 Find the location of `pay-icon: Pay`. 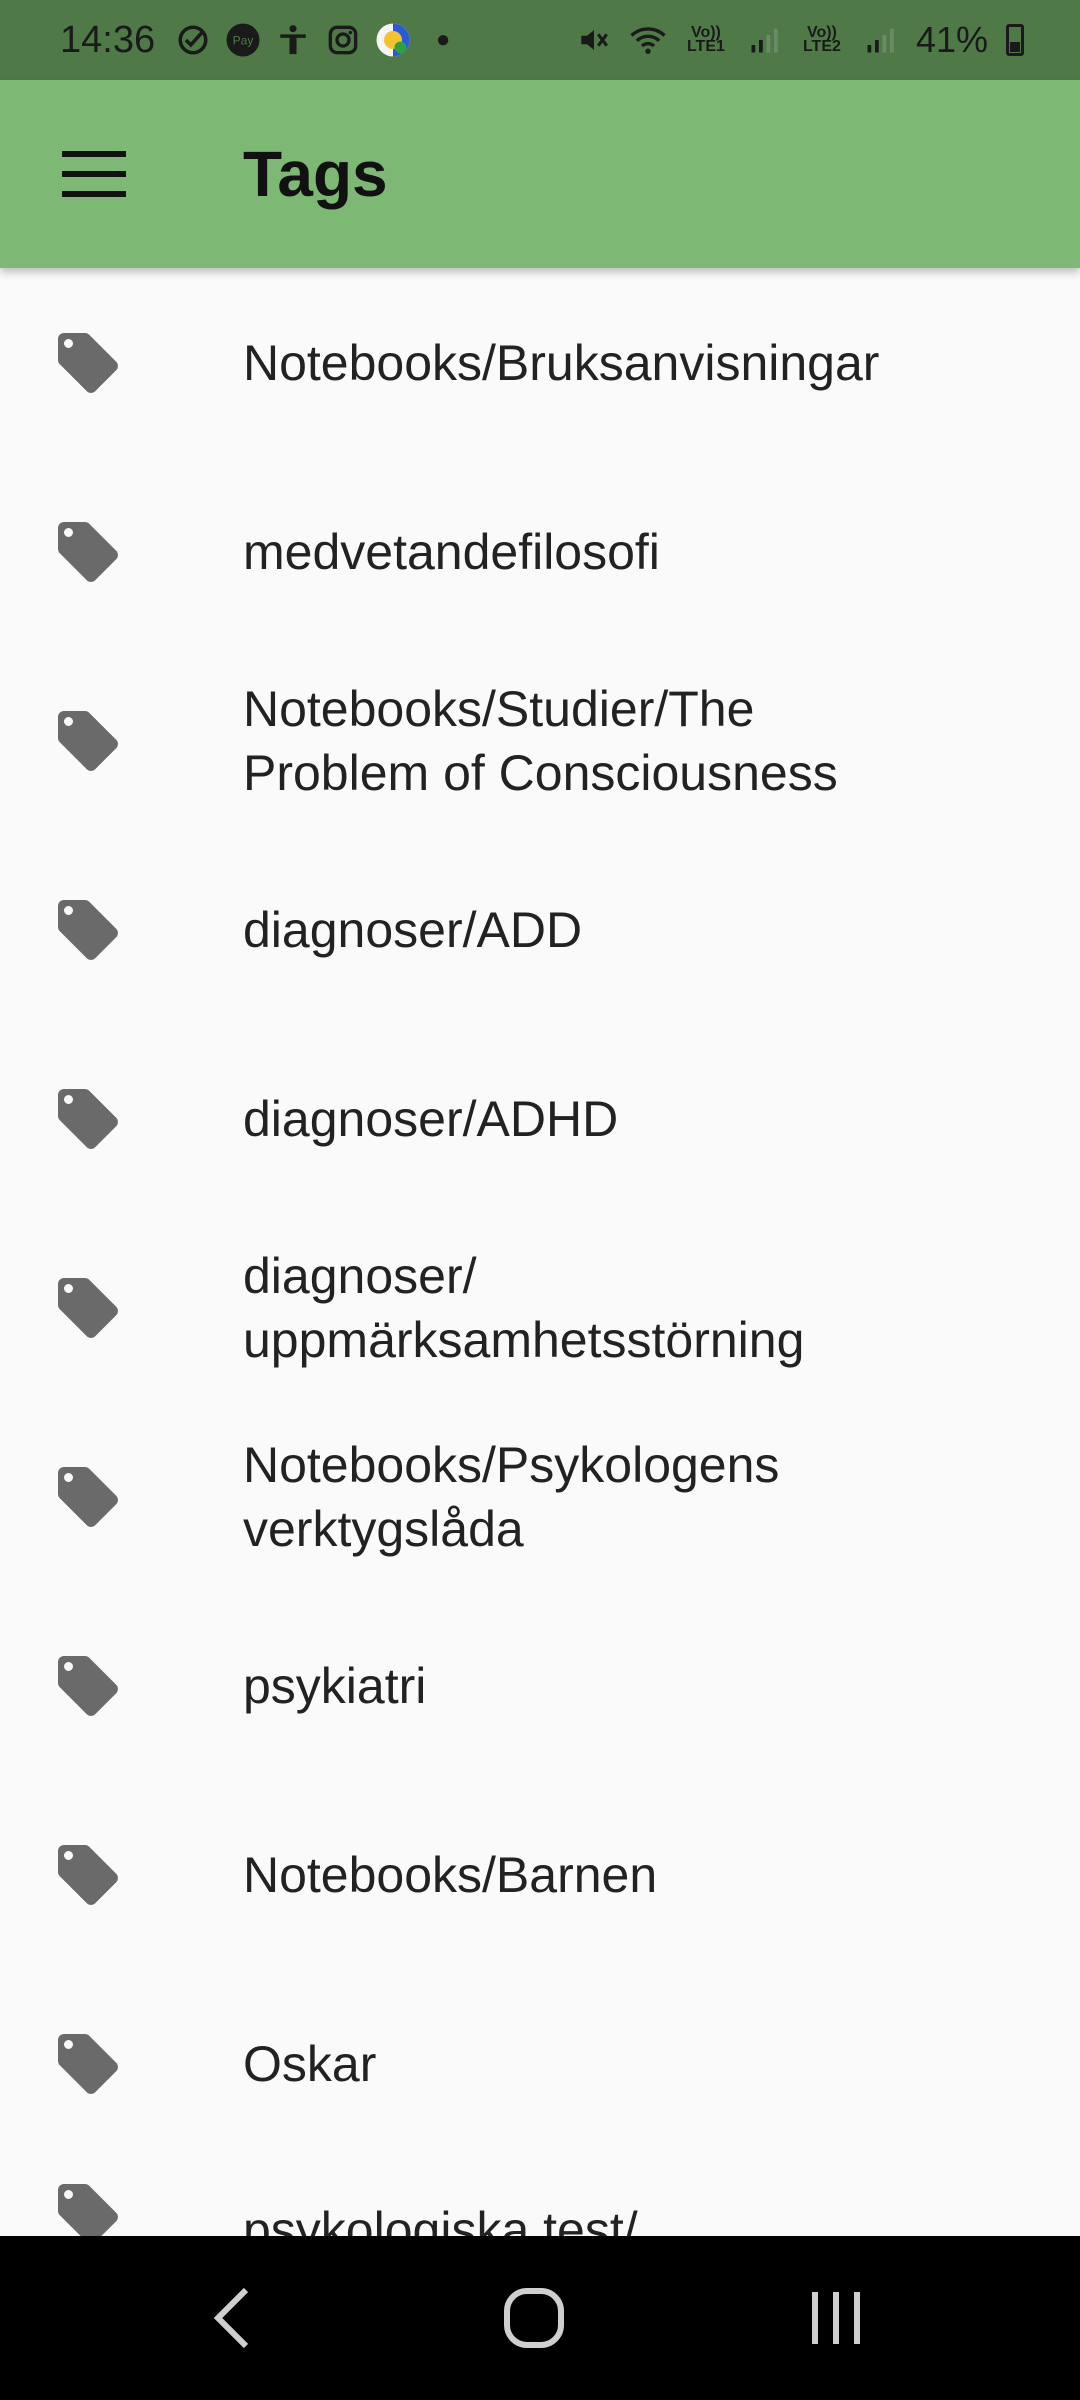

pay-icon: Pay is located at coordinates (243, 40).